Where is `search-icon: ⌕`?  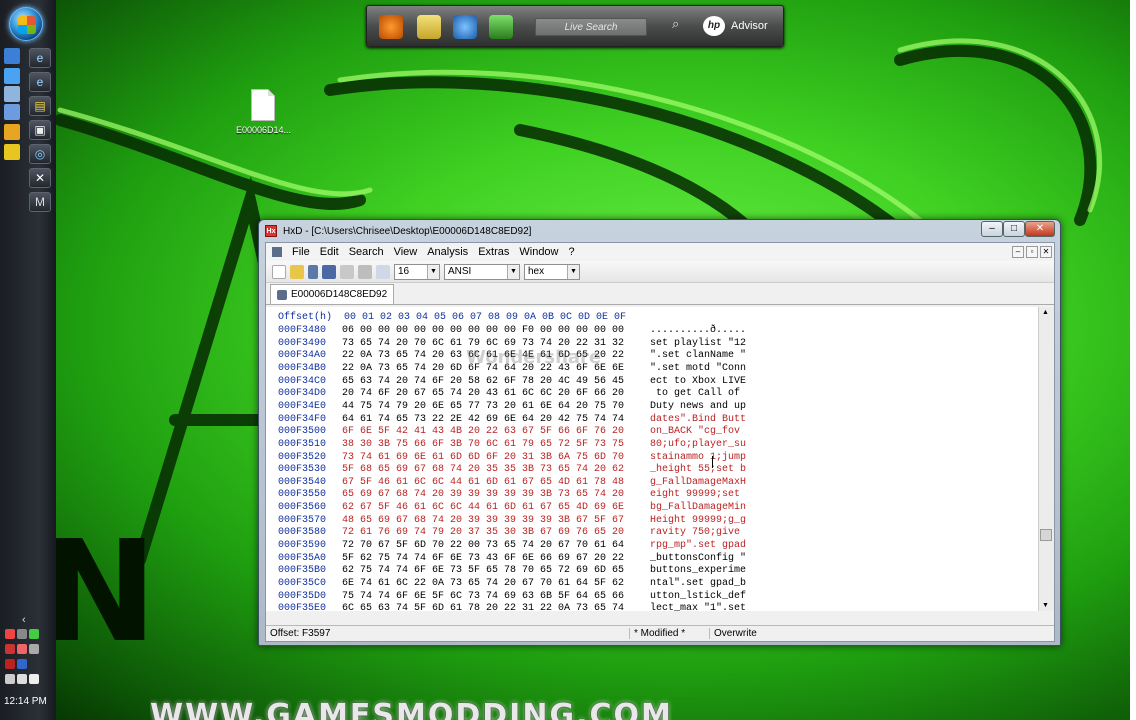 search-icon: ⌕ is located at coordinates (675, 24).